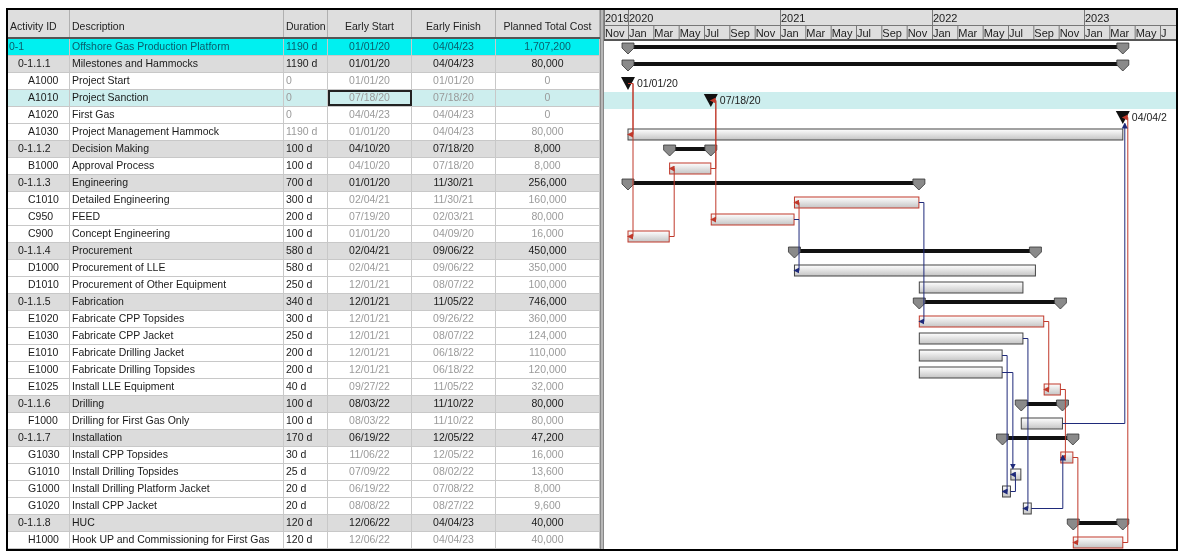 The width and height of the screenshot is (1182, 551). What do you see at coordinates (304, 523) in the screenshot?
I see `table-row: 0-1.1.8 HUC 120 d 12/06/22 04/04/23 40,000` at bounding box center [304, 523].